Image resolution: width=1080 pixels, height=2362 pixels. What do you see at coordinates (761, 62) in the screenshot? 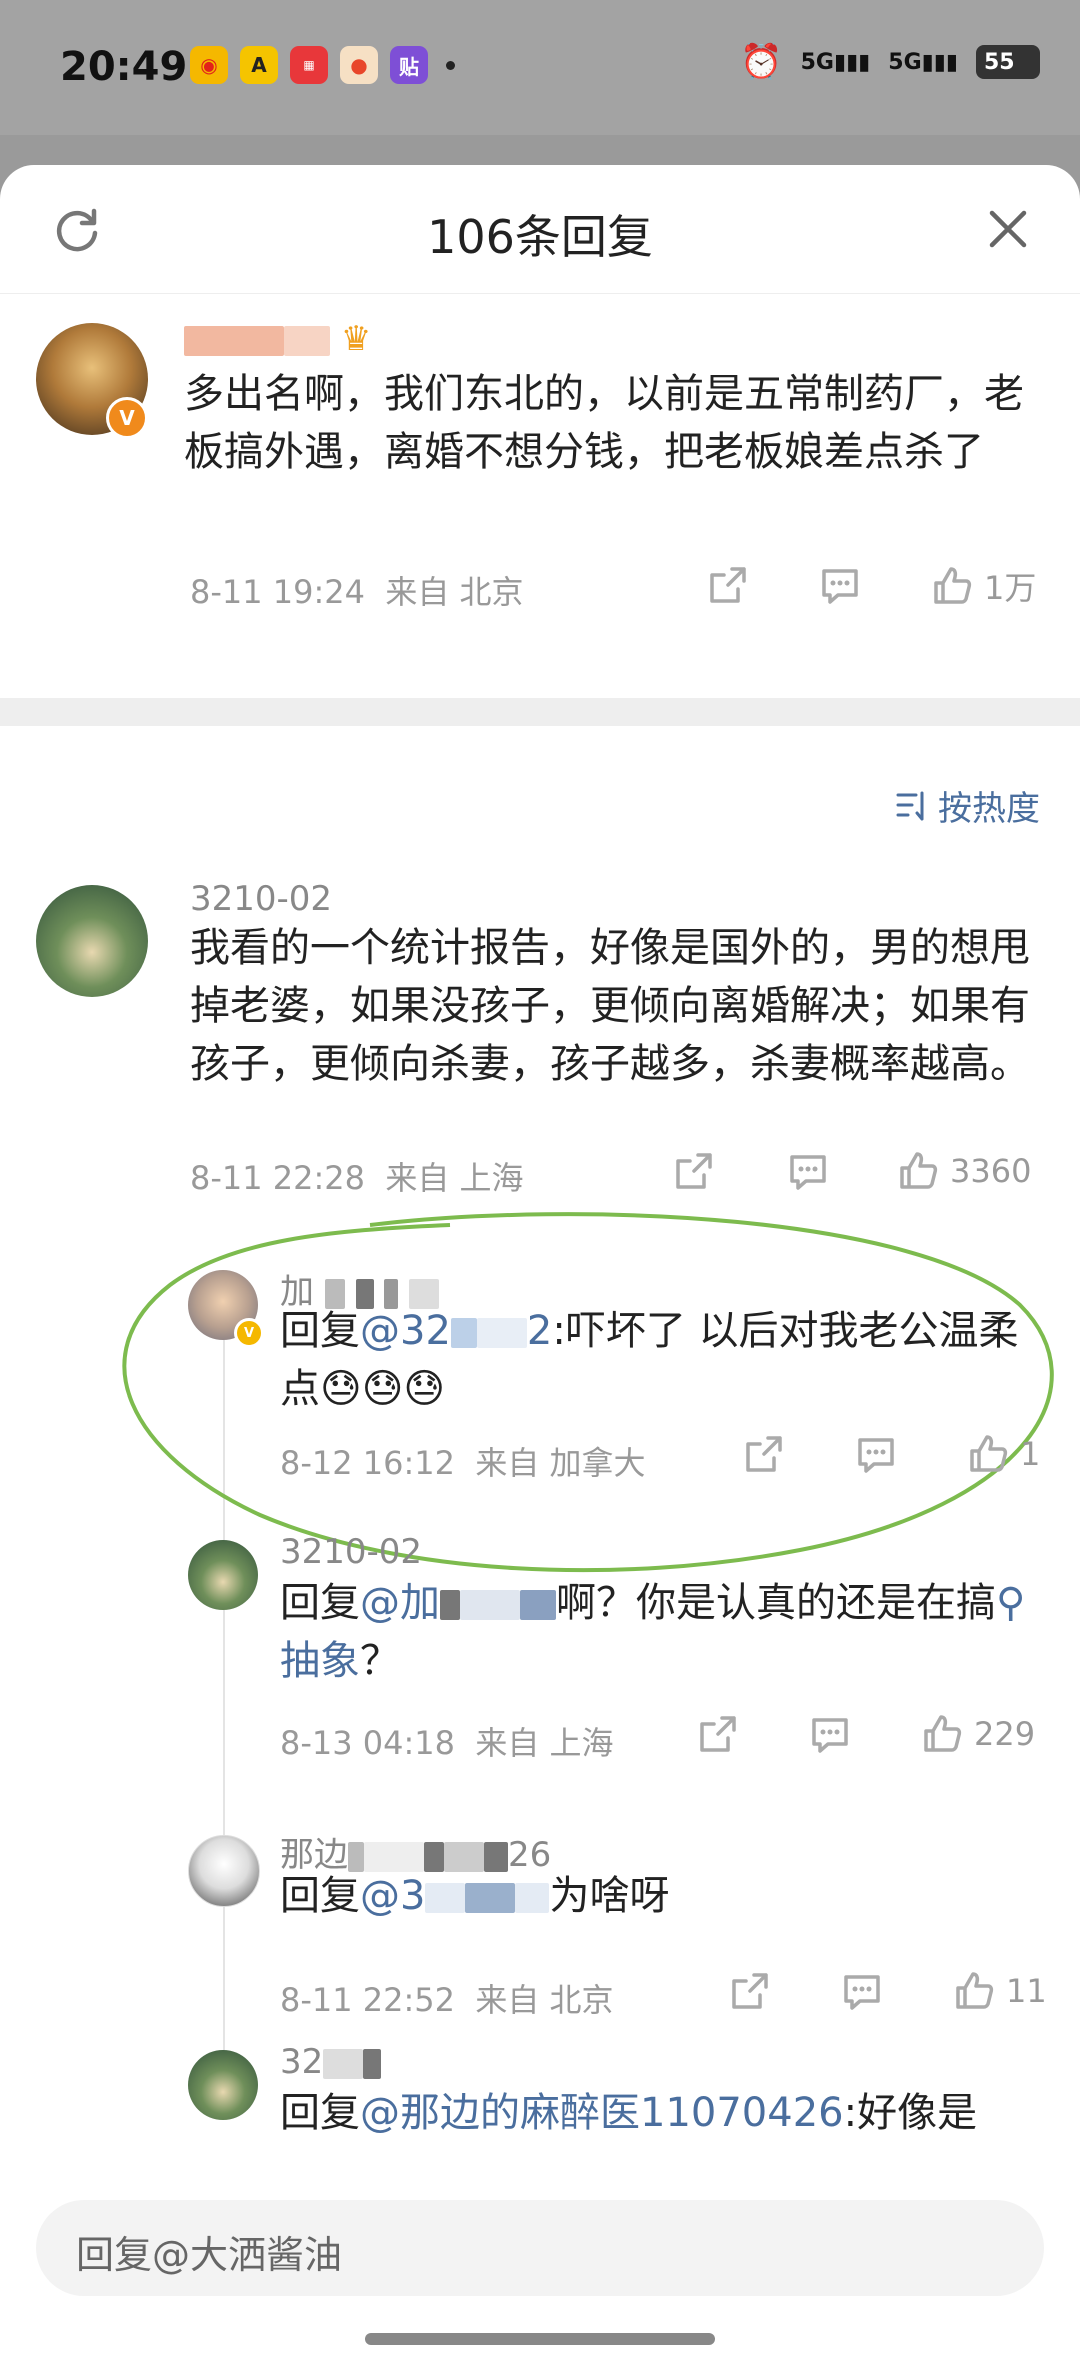
I see `alarm-icon: ⏰` at bounding box center [761, 62].